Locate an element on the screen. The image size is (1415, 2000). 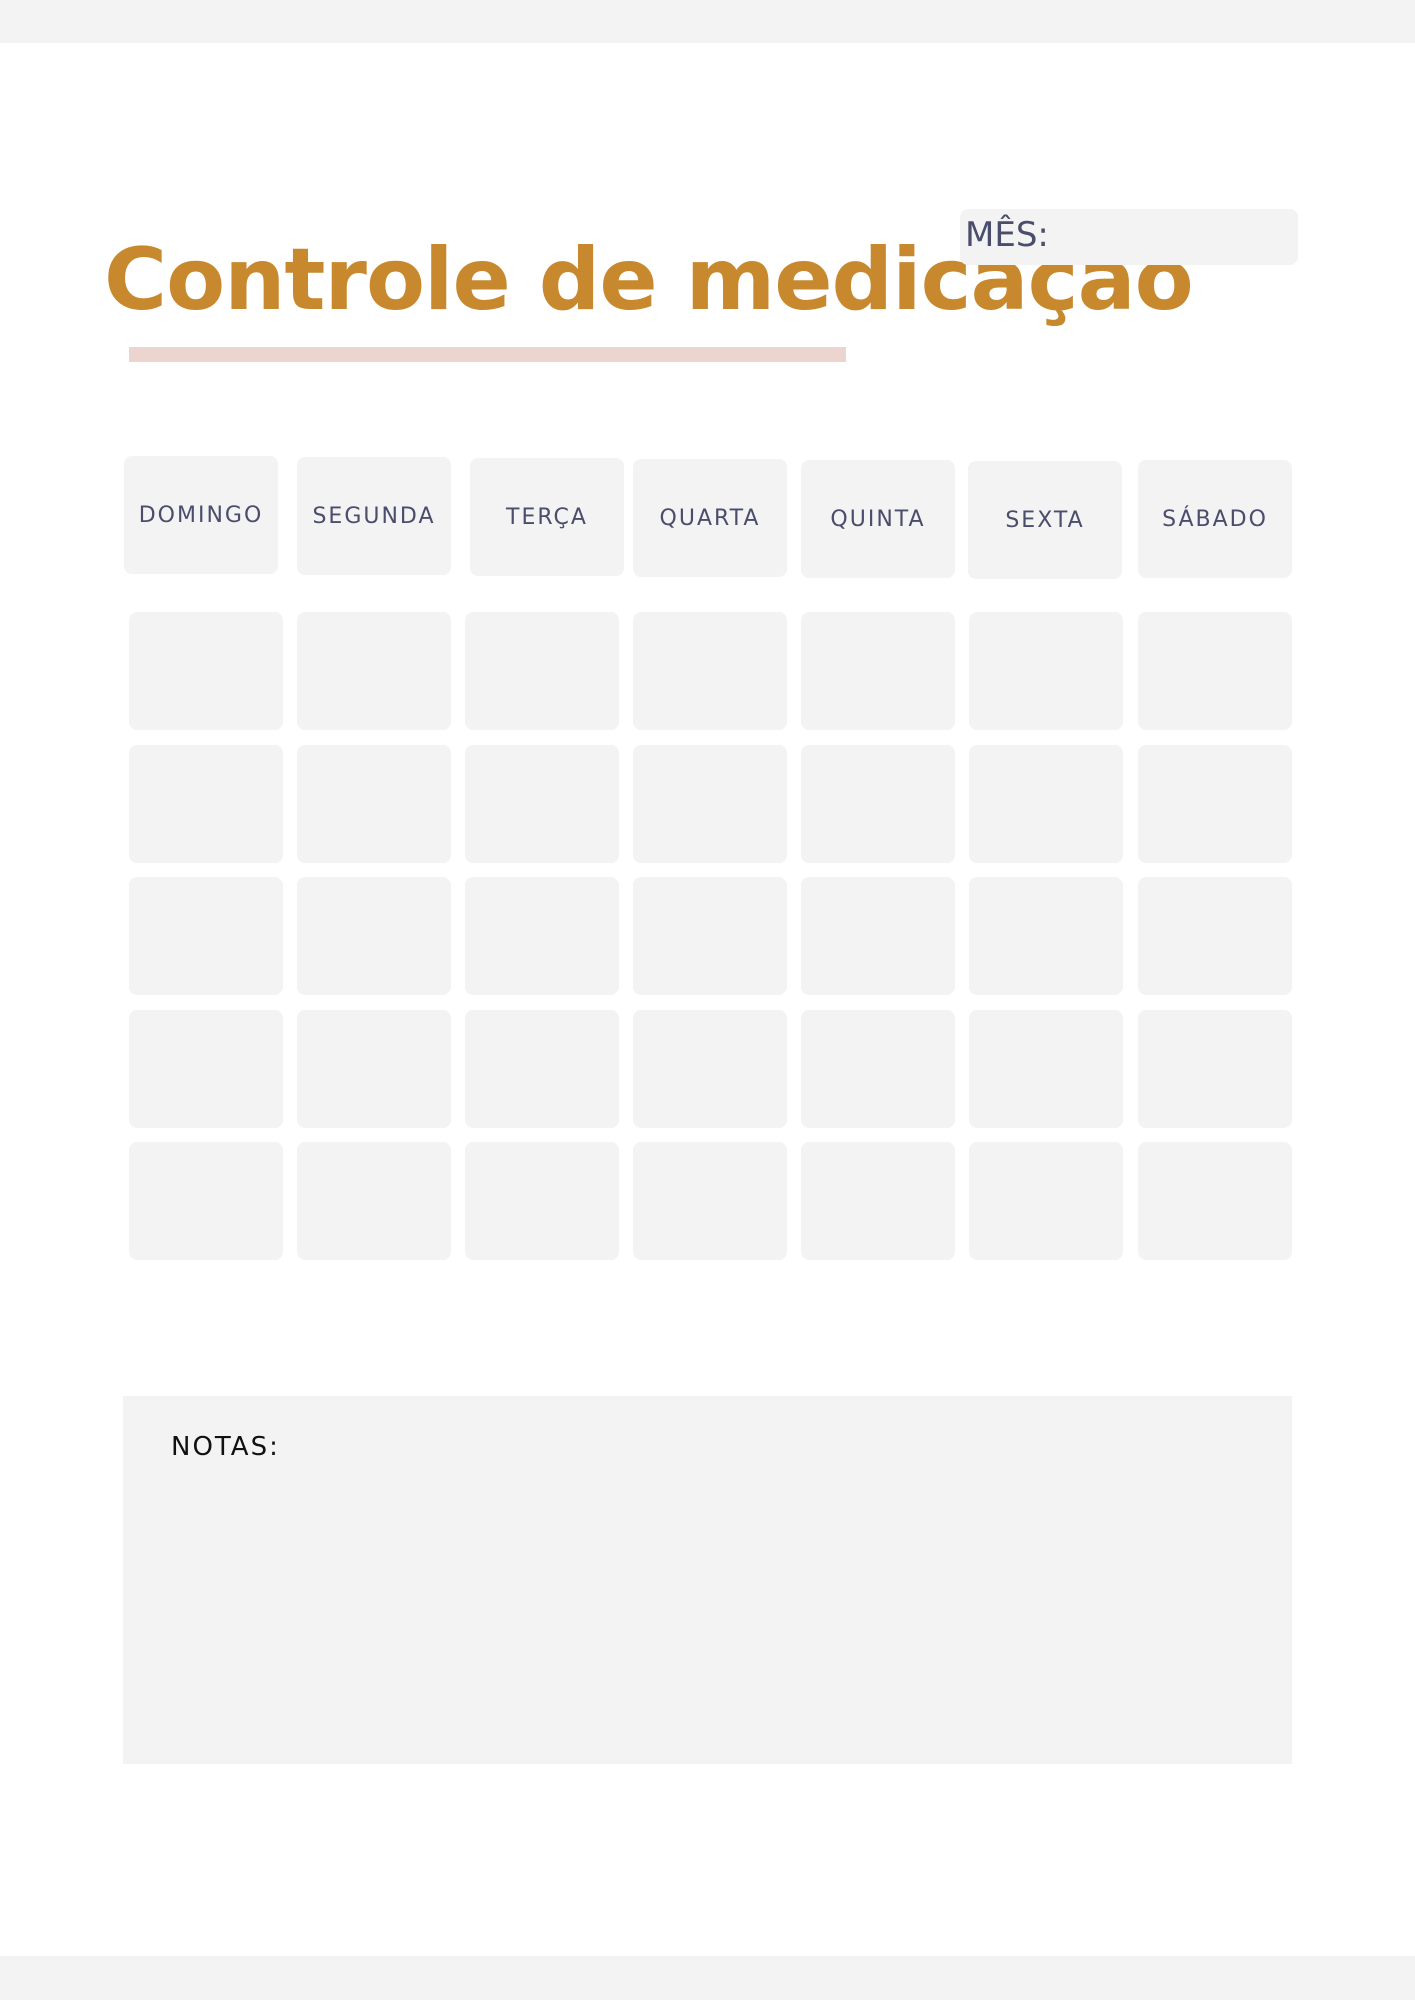
day-header-sabado: SÁBADO is located at coordinates (1215, 519).